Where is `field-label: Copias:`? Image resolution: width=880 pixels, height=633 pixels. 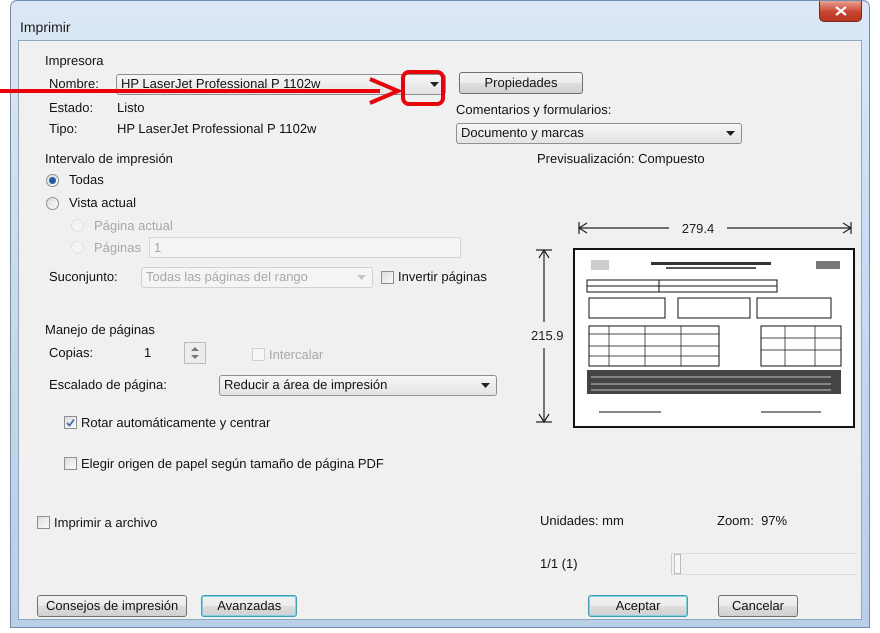 field-label: Copias: is located at coordinates (71, 353).